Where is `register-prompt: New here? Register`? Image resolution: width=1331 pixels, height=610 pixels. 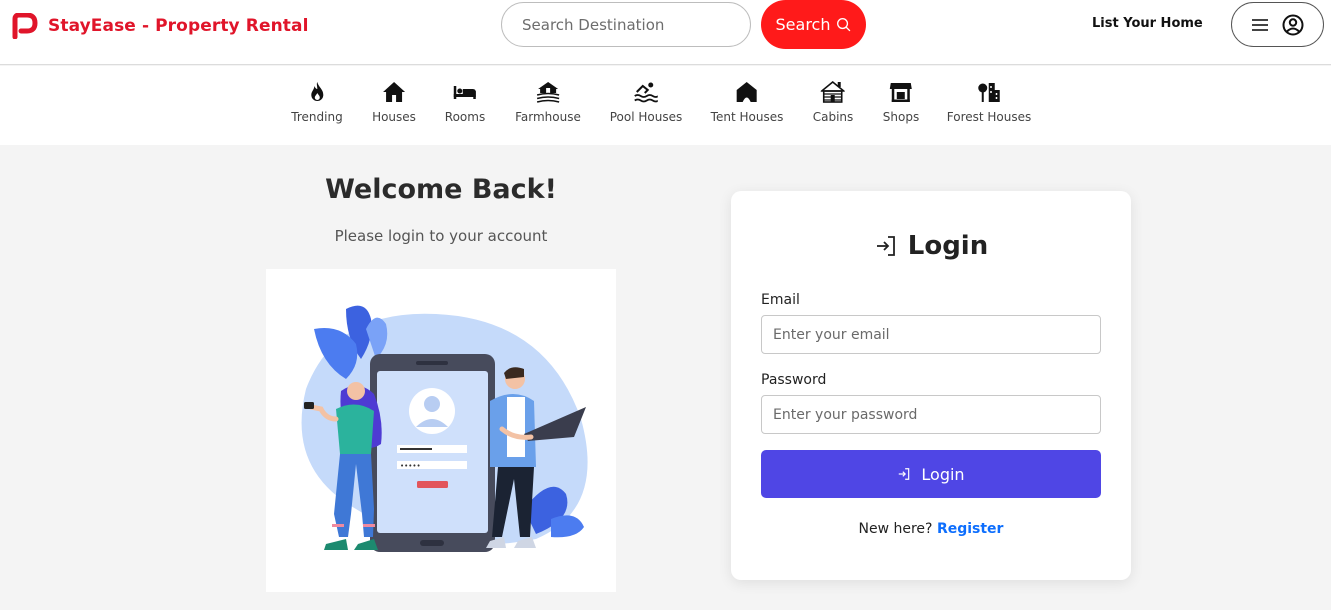 register-prompt: New here? Register is located at coordinates (931, 529).